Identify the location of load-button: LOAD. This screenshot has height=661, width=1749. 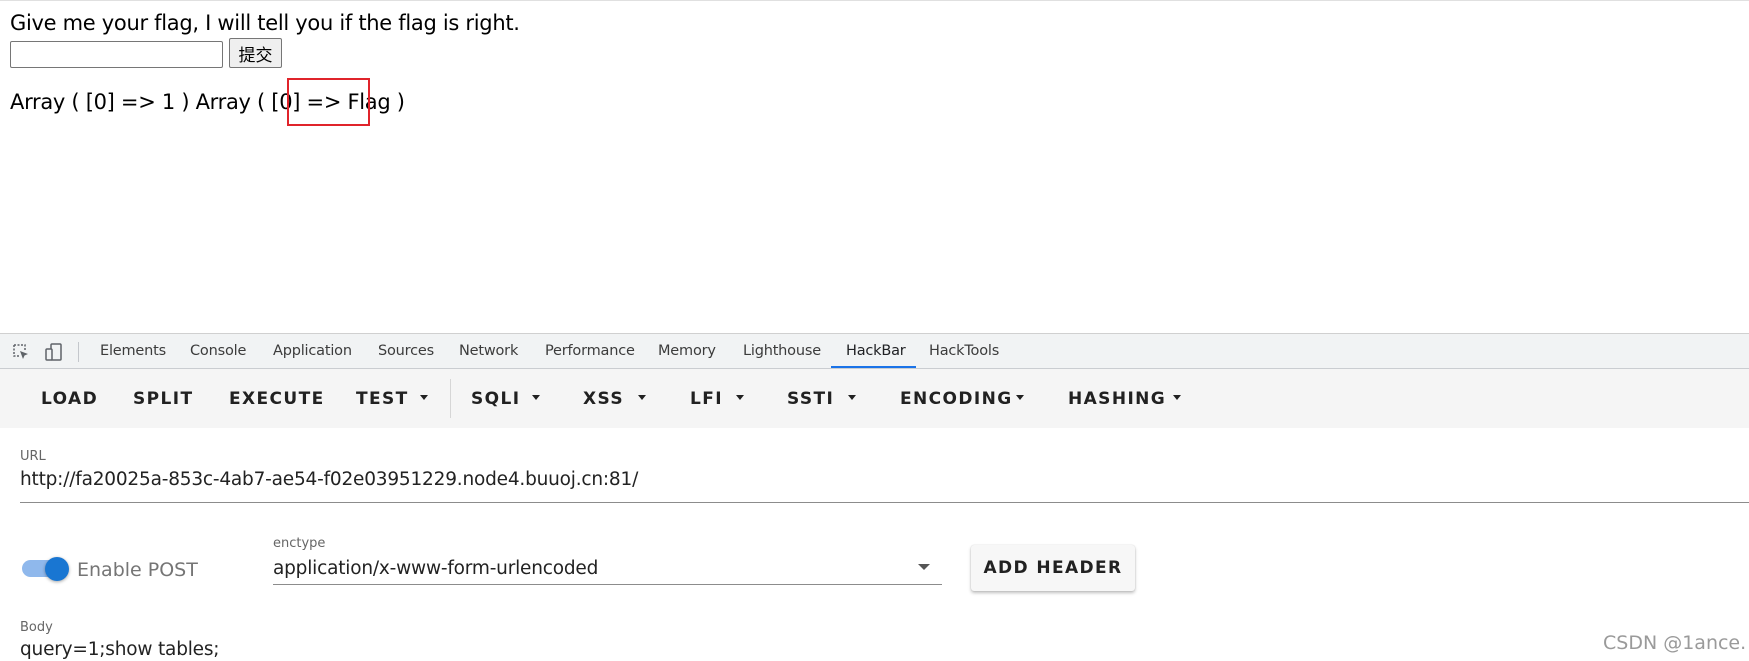
(69, 399).